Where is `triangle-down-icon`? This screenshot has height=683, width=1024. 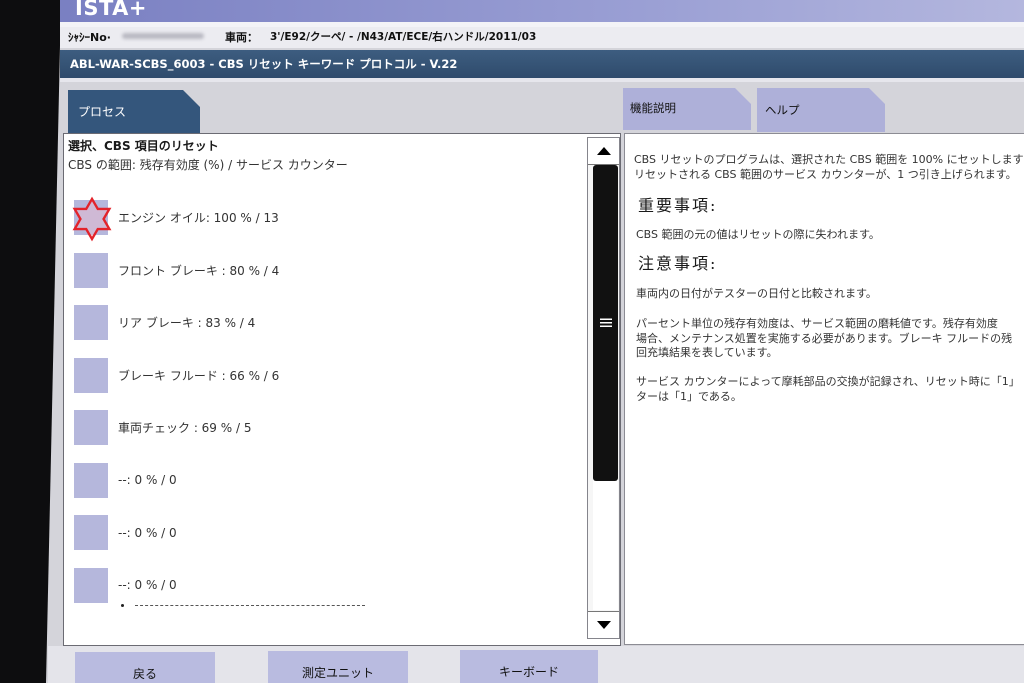 triangle-down-icon is located at coordinates (603, 625).